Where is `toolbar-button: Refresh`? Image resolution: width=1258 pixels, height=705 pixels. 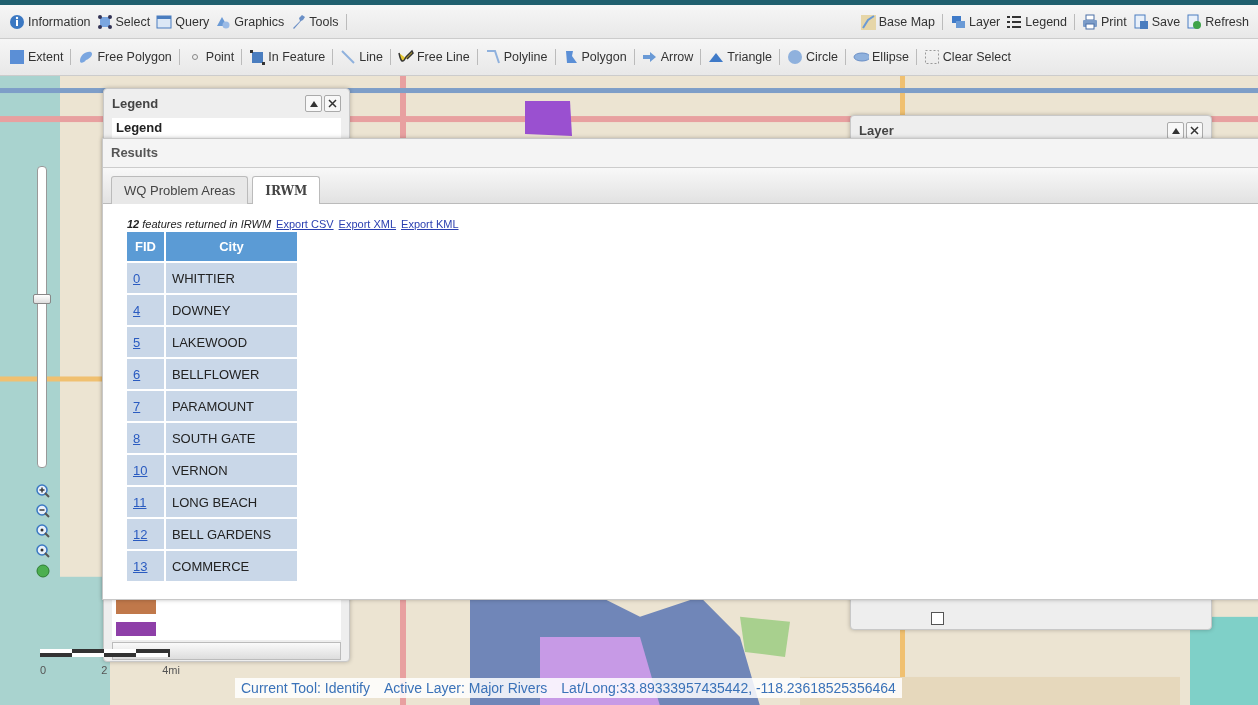 toolbar-button: Refresh is located at coordinates (1217, 21).